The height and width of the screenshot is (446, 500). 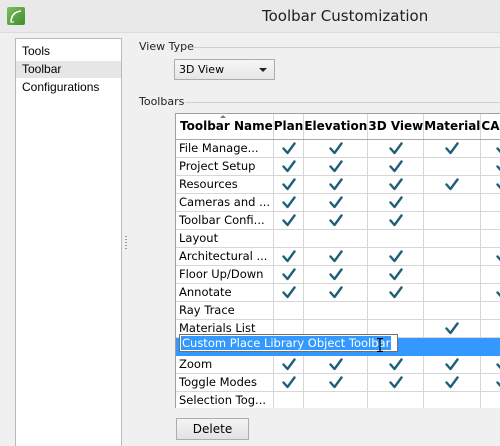 What do you see at coordinates (225, 166) in the screenshot?
I see `toolbar-name-cell: Project Setup` at bounding box center [225, 166].